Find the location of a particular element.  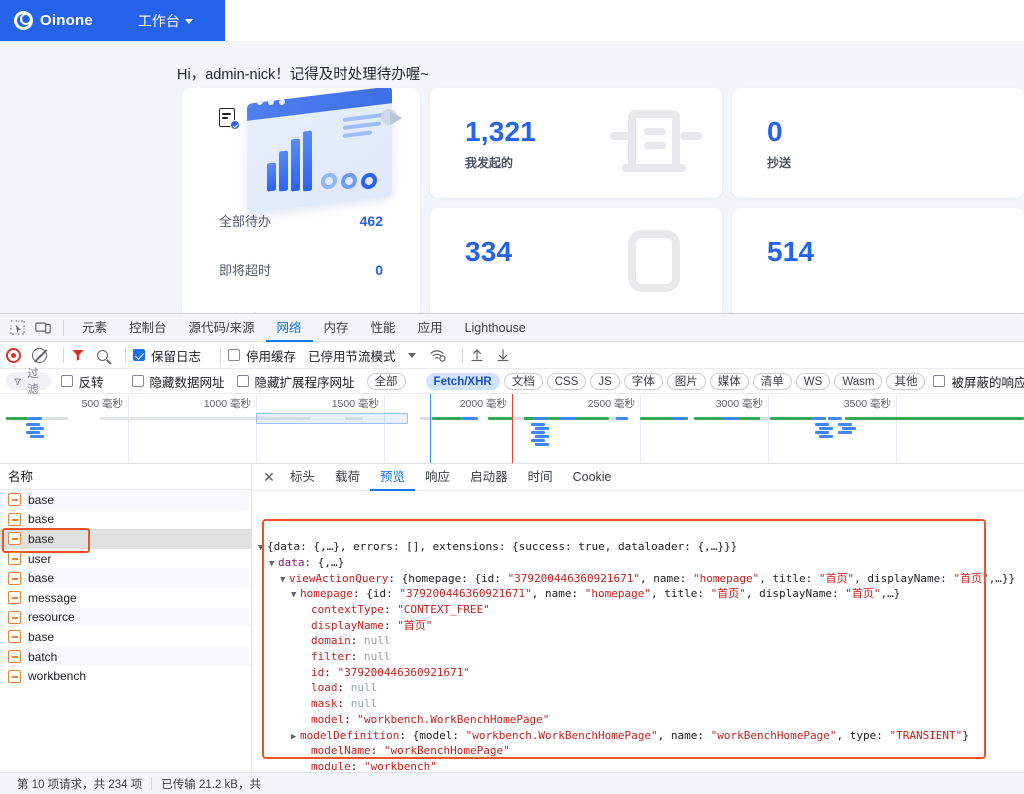

json-line: module: "workbench" is located at coordinates (641, 766).